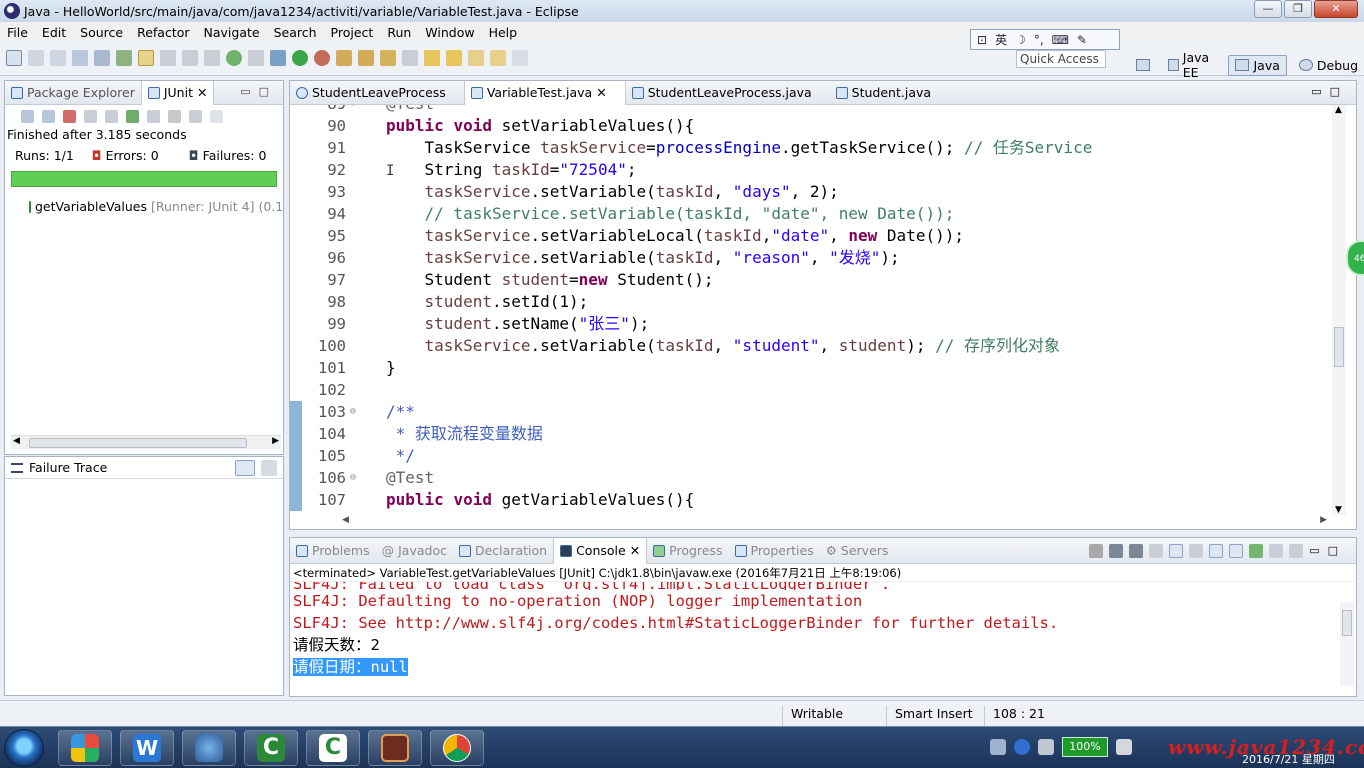 The height and width of the screenshot is (768, 1364). Describe the element at coordinates (388, 58) in the screenshot. I see `open-folder-icon` at that location.